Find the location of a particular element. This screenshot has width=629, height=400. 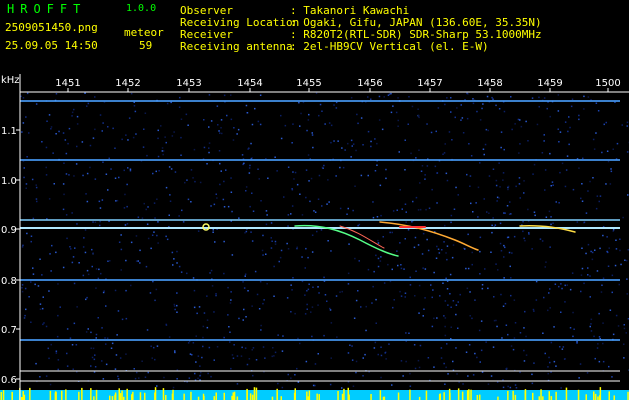

antenna-value: : 2el-HB9CV Vertical (el. E-W) is located at coordinates (389, 46).